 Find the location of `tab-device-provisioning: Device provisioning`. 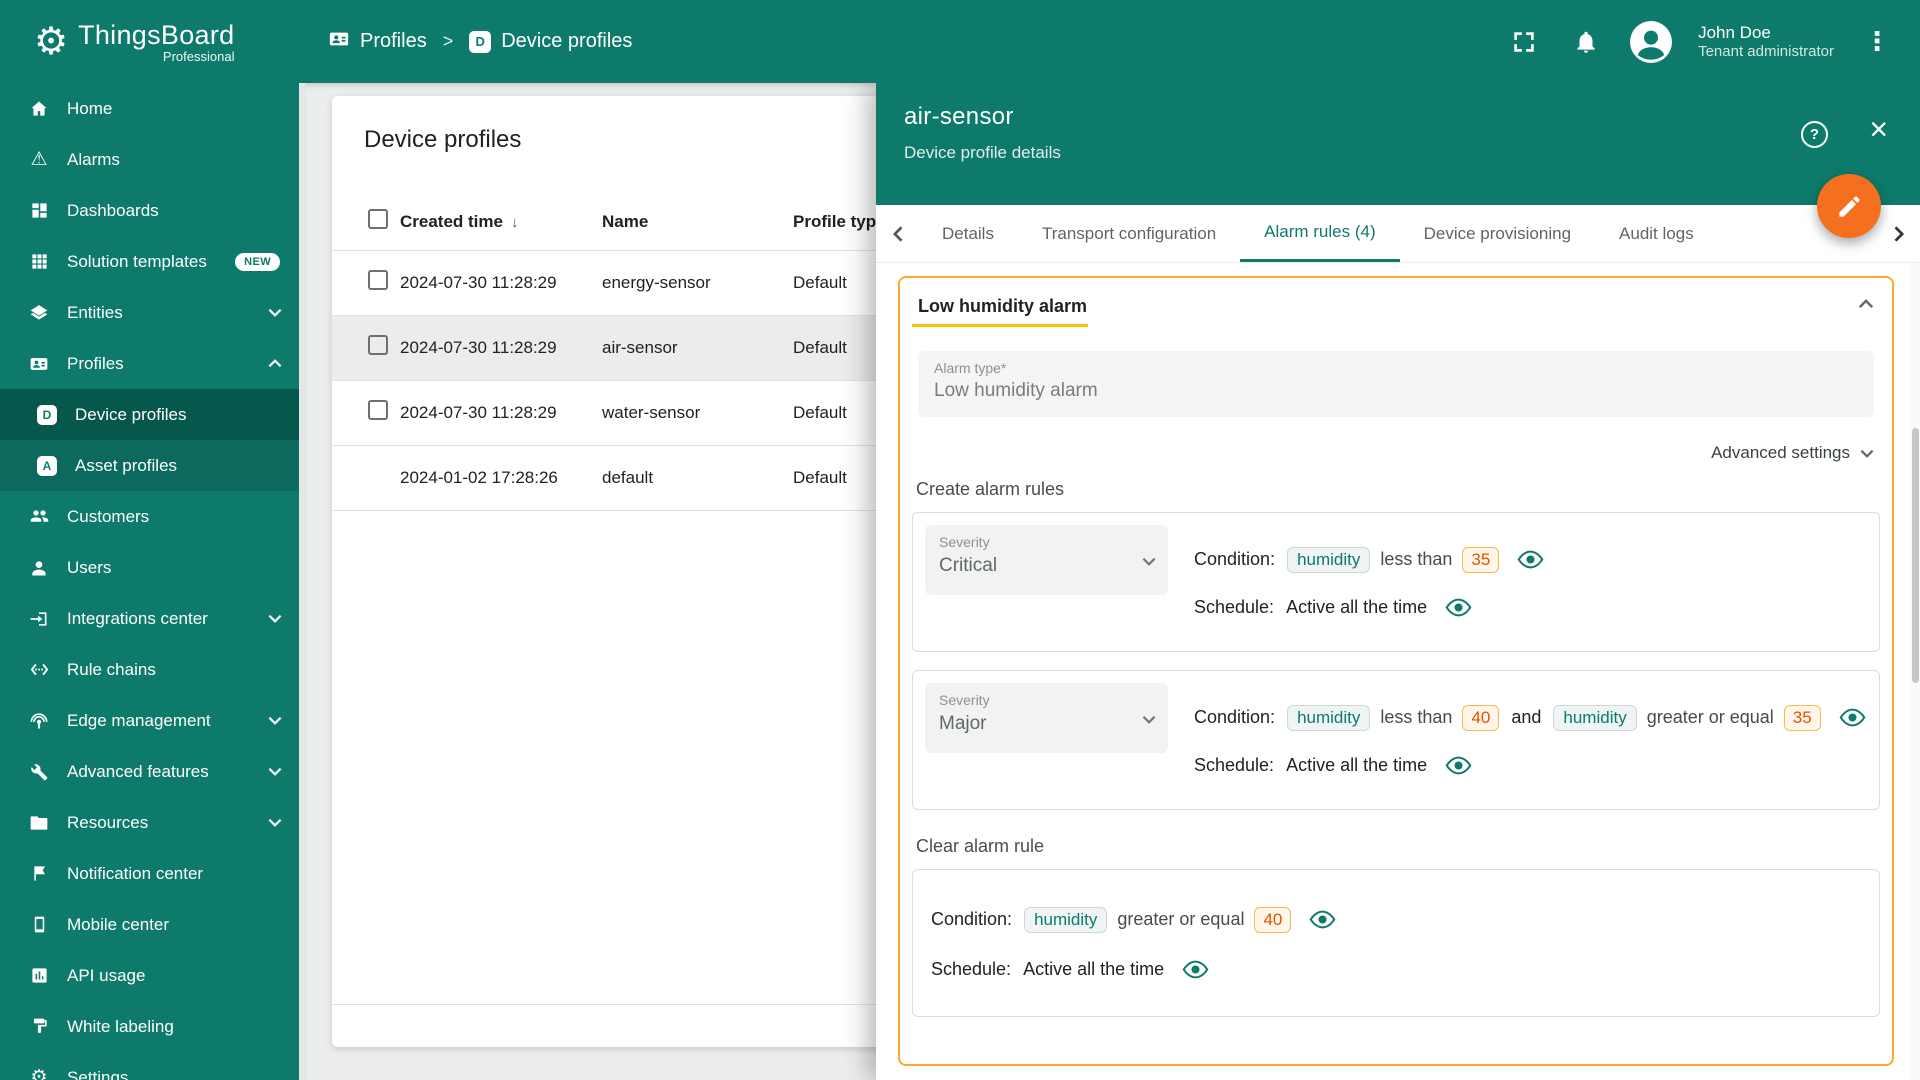

tab-device-provisioning: Device provisioning is located at coordinates (1497, 233).